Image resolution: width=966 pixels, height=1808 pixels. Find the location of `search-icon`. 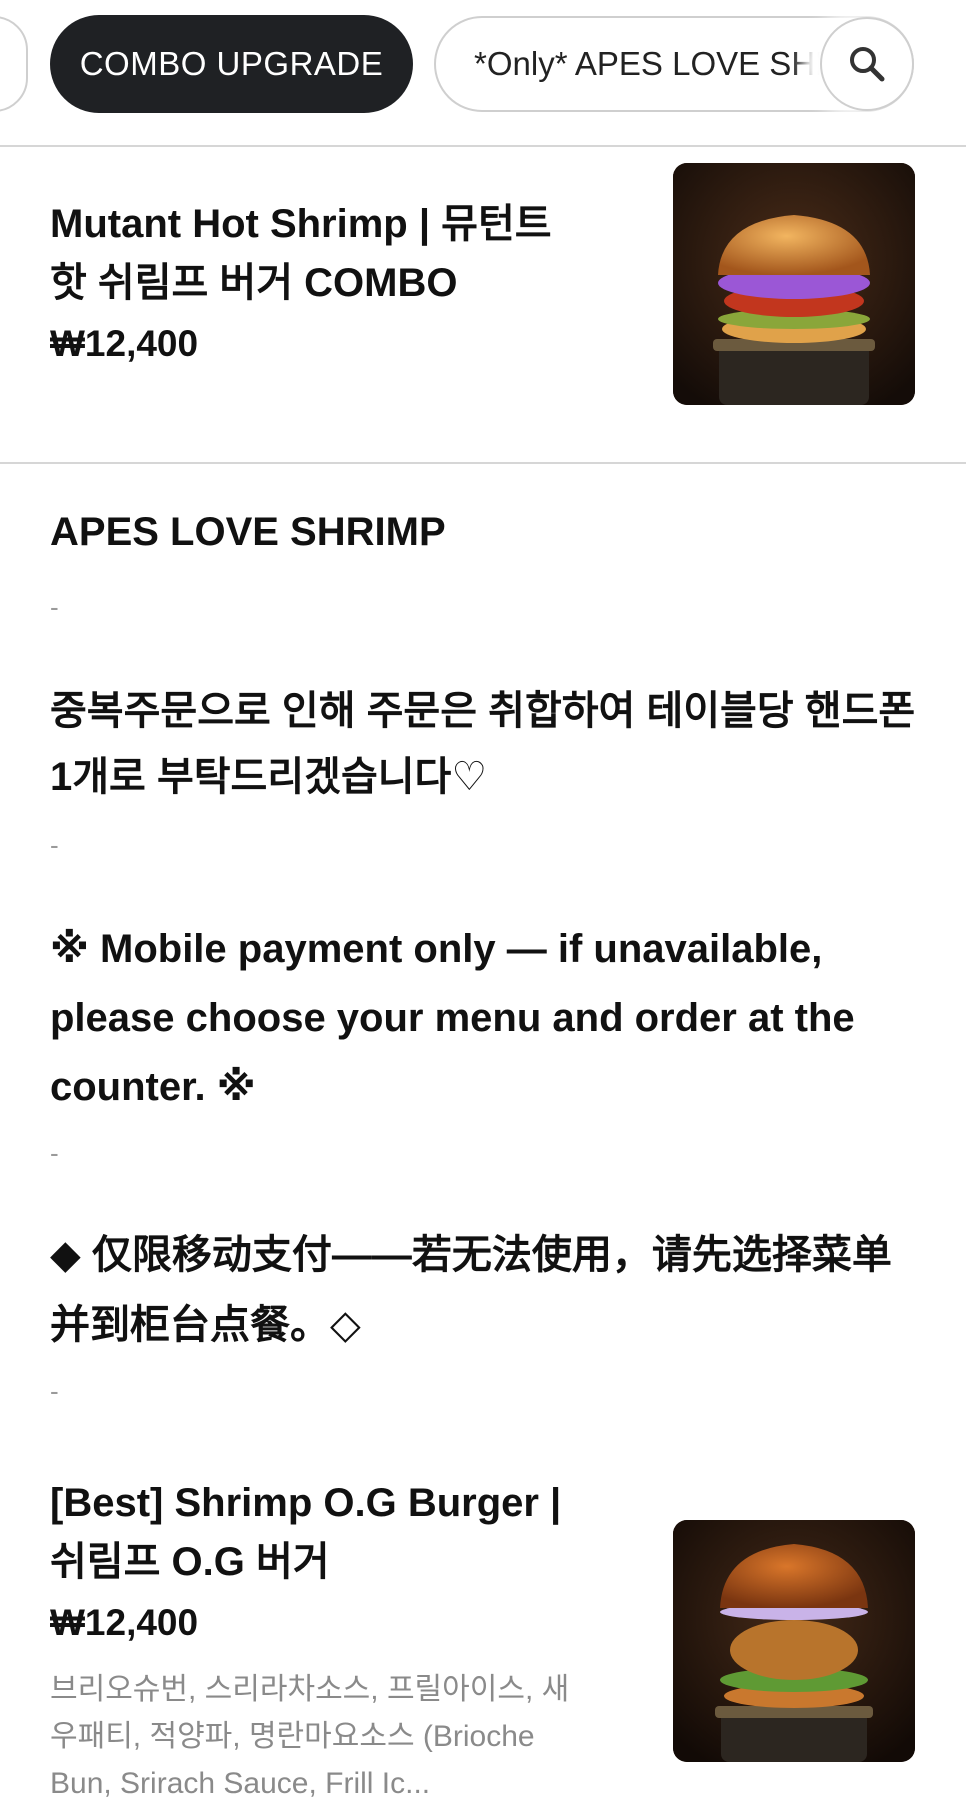

search-icon is located at coordinates (867, 64).